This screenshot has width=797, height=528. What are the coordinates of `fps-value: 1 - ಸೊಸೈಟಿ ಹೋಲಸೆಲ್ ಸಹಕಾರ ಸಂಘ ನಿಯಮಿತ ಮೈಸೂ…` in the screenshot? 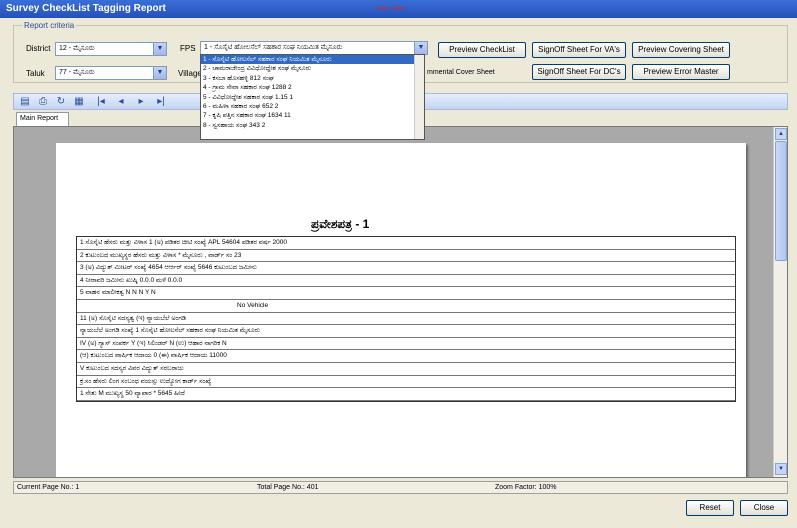 It's located at (273, 47).